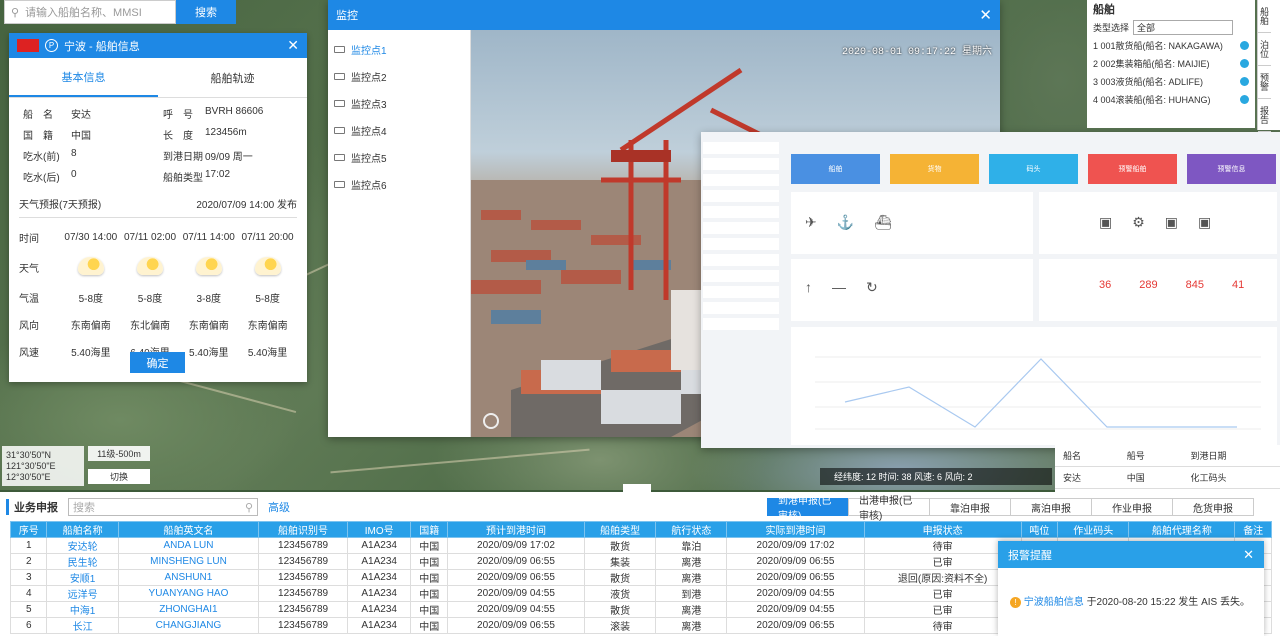 This screenshot has width=1280, height=636. I want to click on boat-icon: ⛴, so click(883, 222).